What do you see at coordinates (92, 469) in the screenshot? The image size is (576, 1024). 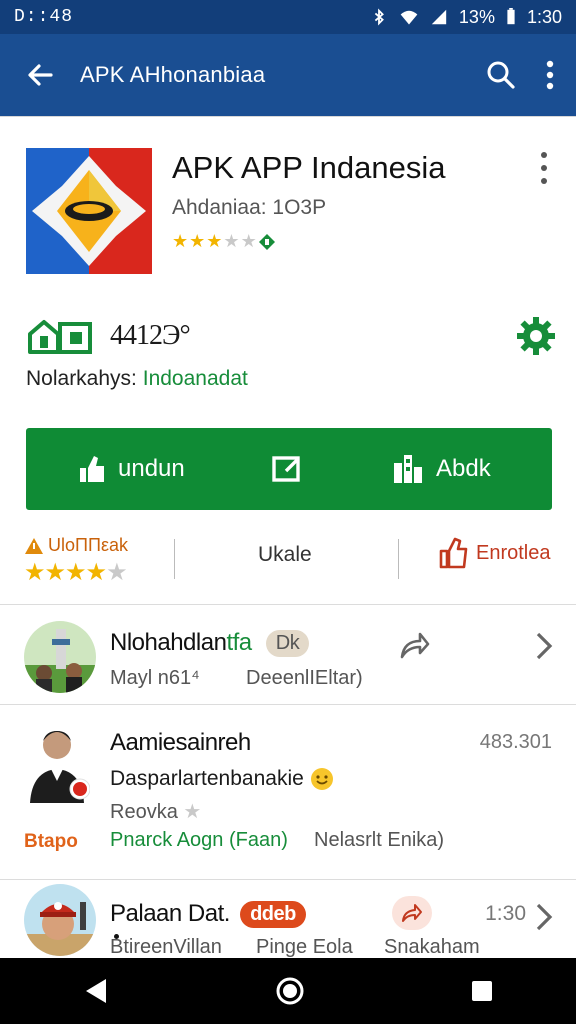 I see `thumb-up-icon` at bounding box center [92, 469].